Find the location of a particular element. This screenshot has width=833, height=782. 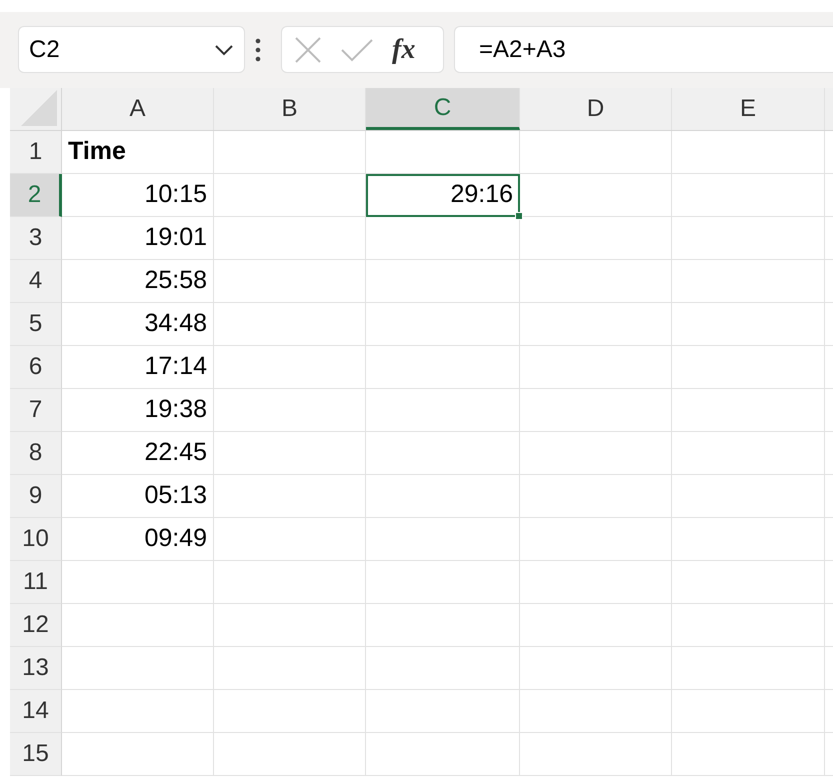

selected-cell: 29:16 is located at coordinates (443, 195).